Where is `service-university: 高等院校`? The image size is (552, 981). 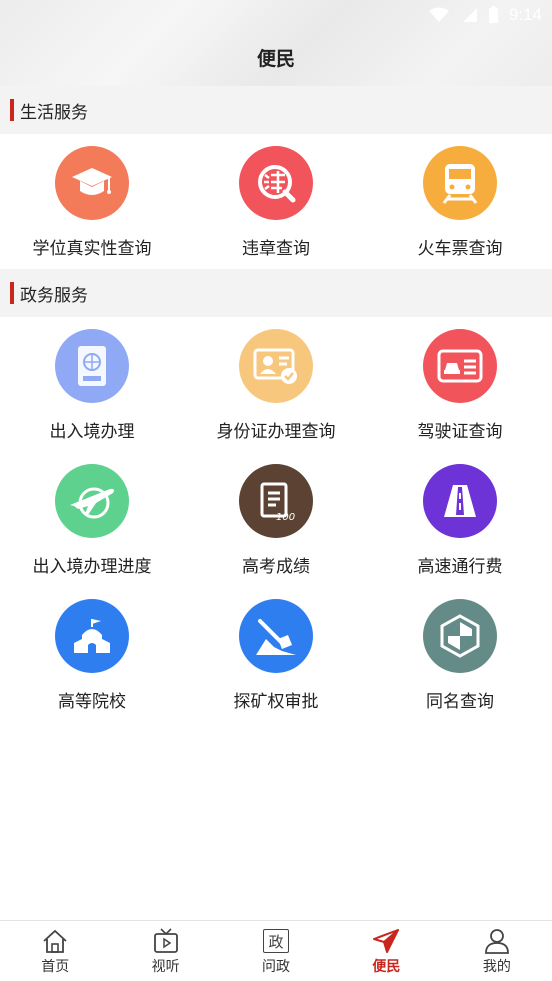 service-university: 高等院校 is located at coordinates (92, 664).